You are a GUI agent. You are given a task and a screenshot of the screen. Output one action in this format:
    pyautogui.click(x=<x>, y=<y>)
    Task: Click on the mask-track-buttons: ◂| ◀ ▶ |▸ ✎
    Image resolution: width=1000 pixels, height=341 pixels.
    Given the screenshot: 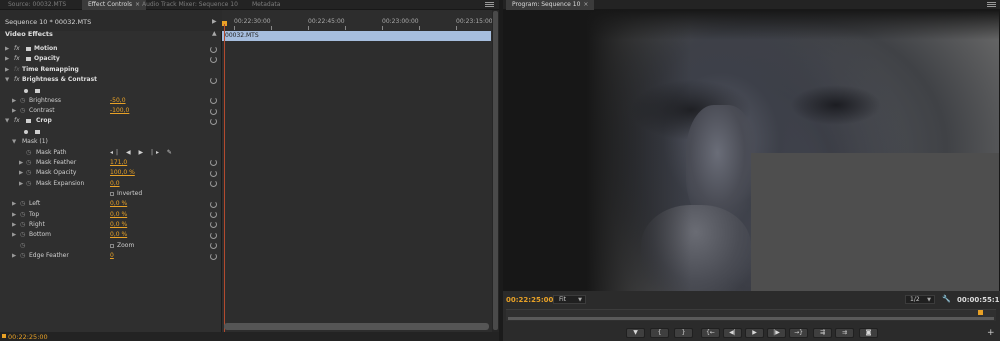 What is the action you would take?
    pyautogui.click(x=142, y=153)
    